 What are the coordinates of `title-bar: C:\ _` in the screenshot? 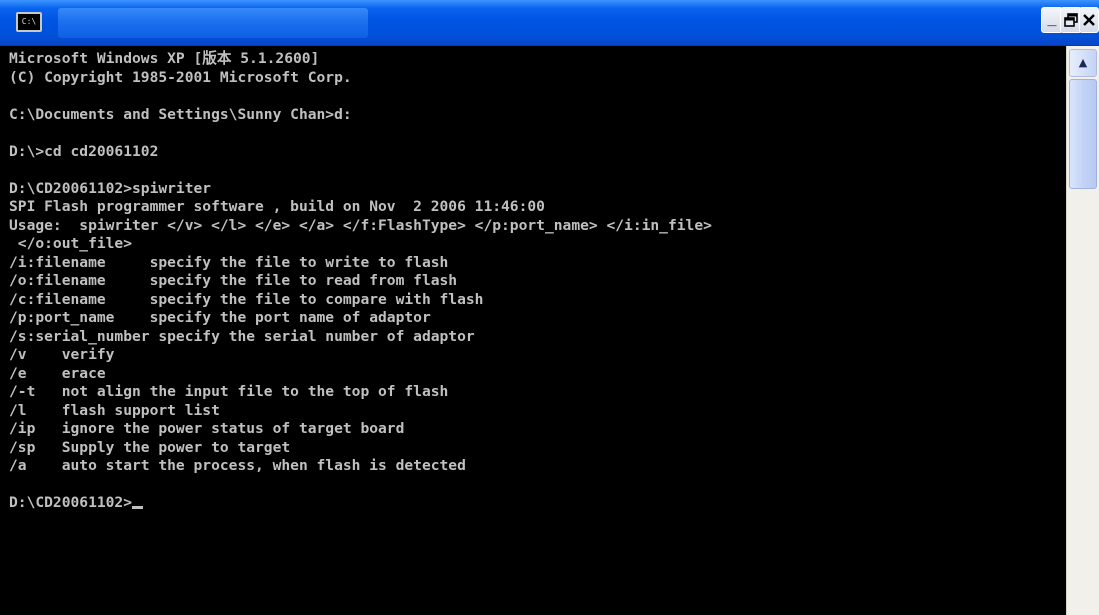 It's located at (549, 23).